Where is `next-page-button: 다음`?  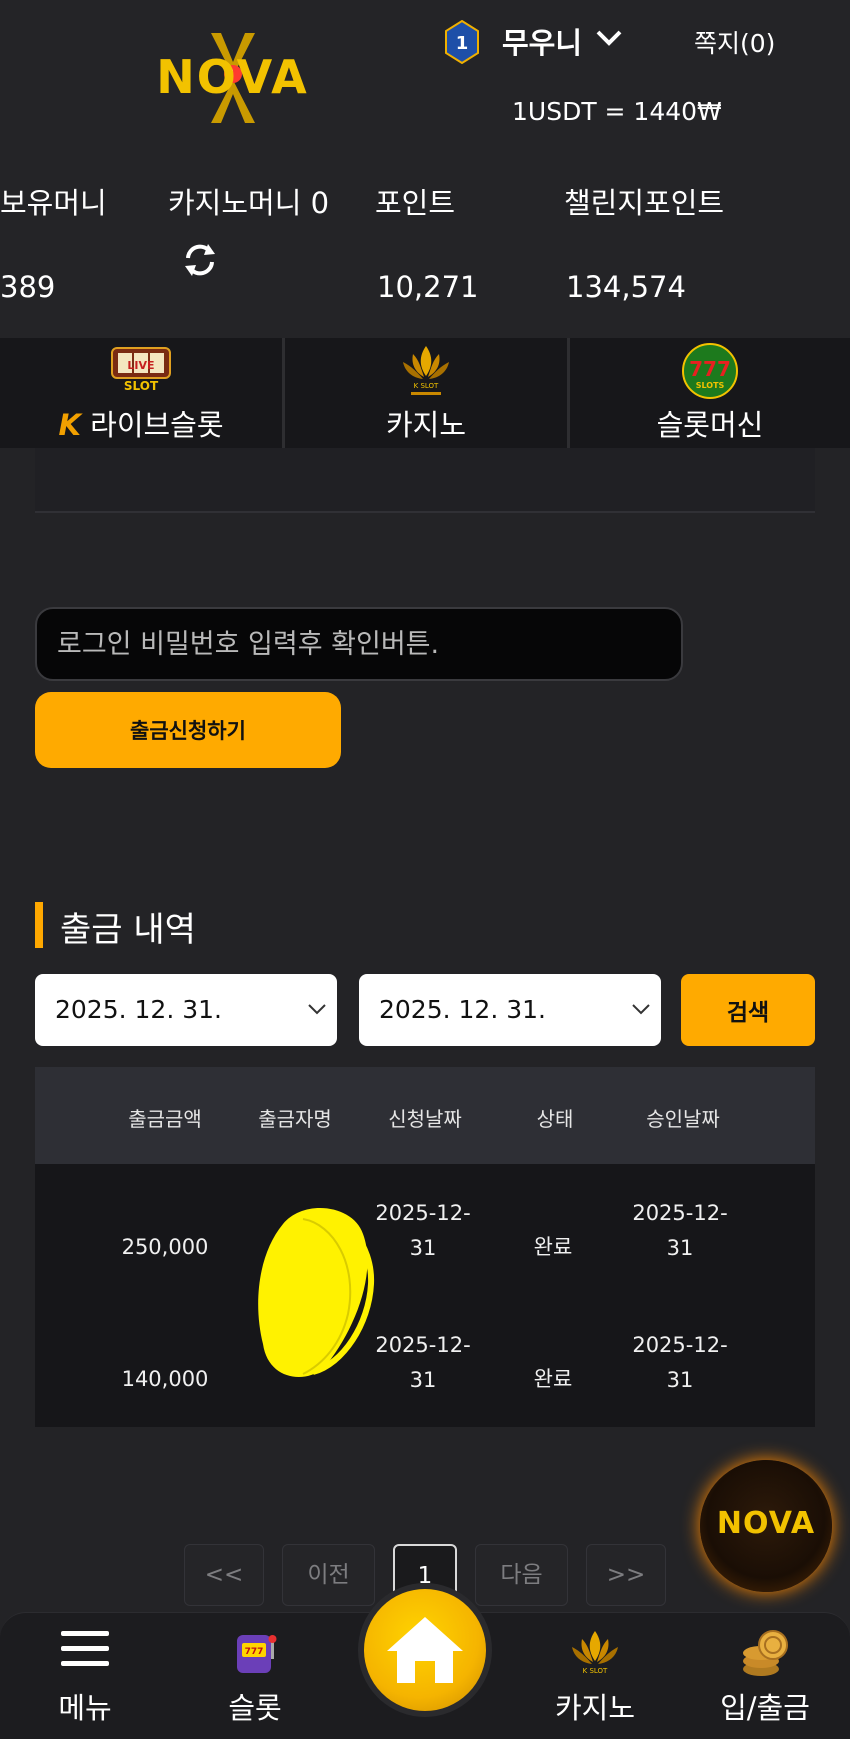 next-page-button: 다음 is located at coordinates (521, 1575).